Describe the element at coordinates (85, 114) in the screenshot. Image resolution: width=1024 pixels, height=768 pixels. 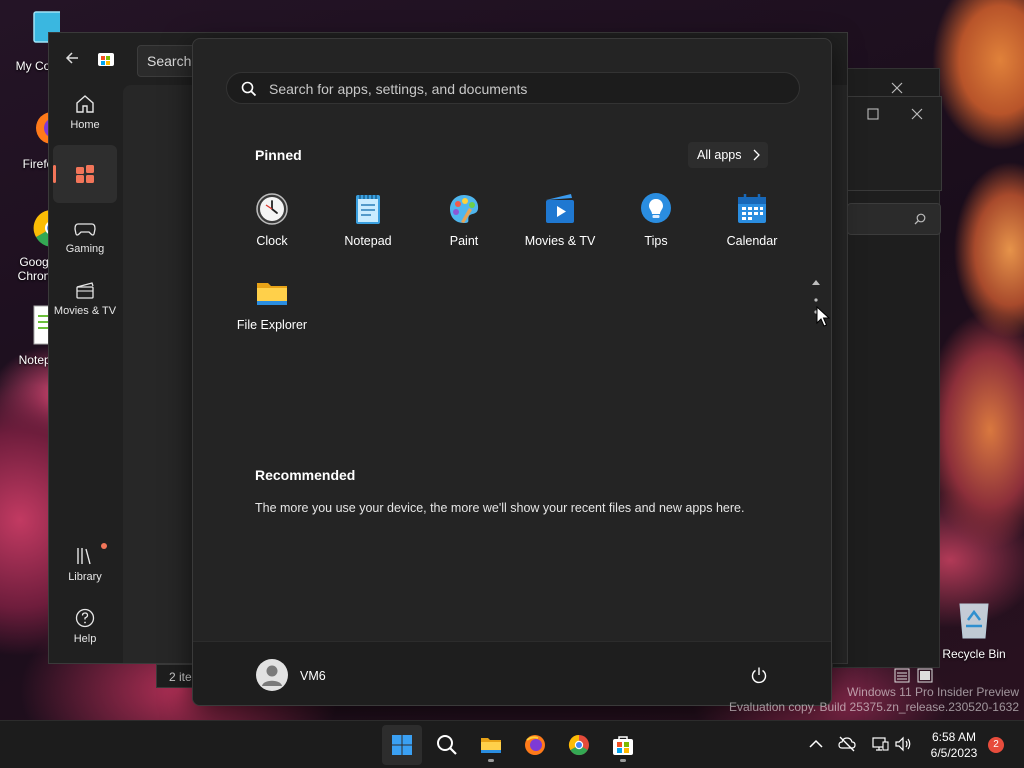
I see `sidebar-item-home: Home` at that location.